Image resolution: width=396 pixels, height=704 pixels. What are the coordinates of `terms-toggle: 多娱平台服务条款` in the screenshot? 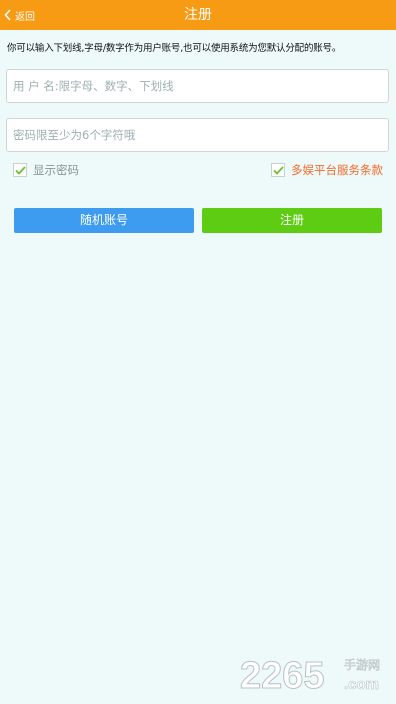 It's located at (327, 170).